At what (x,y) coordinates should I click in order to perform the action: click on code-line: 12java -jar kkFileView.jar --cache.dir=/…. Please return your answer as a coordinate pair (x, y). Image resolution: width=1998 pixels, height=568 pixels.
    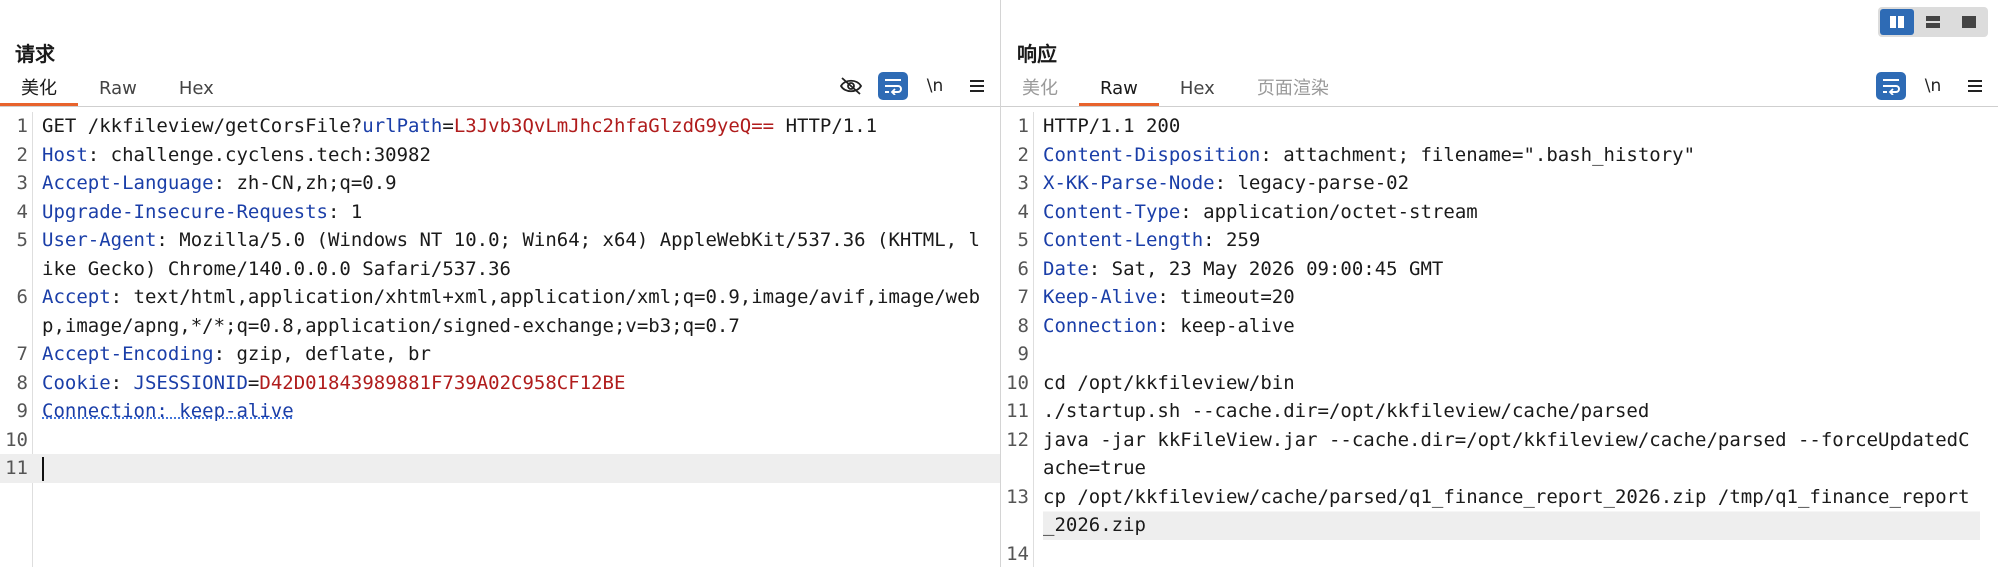
    Looking at the image, I should click on (1499, 454).